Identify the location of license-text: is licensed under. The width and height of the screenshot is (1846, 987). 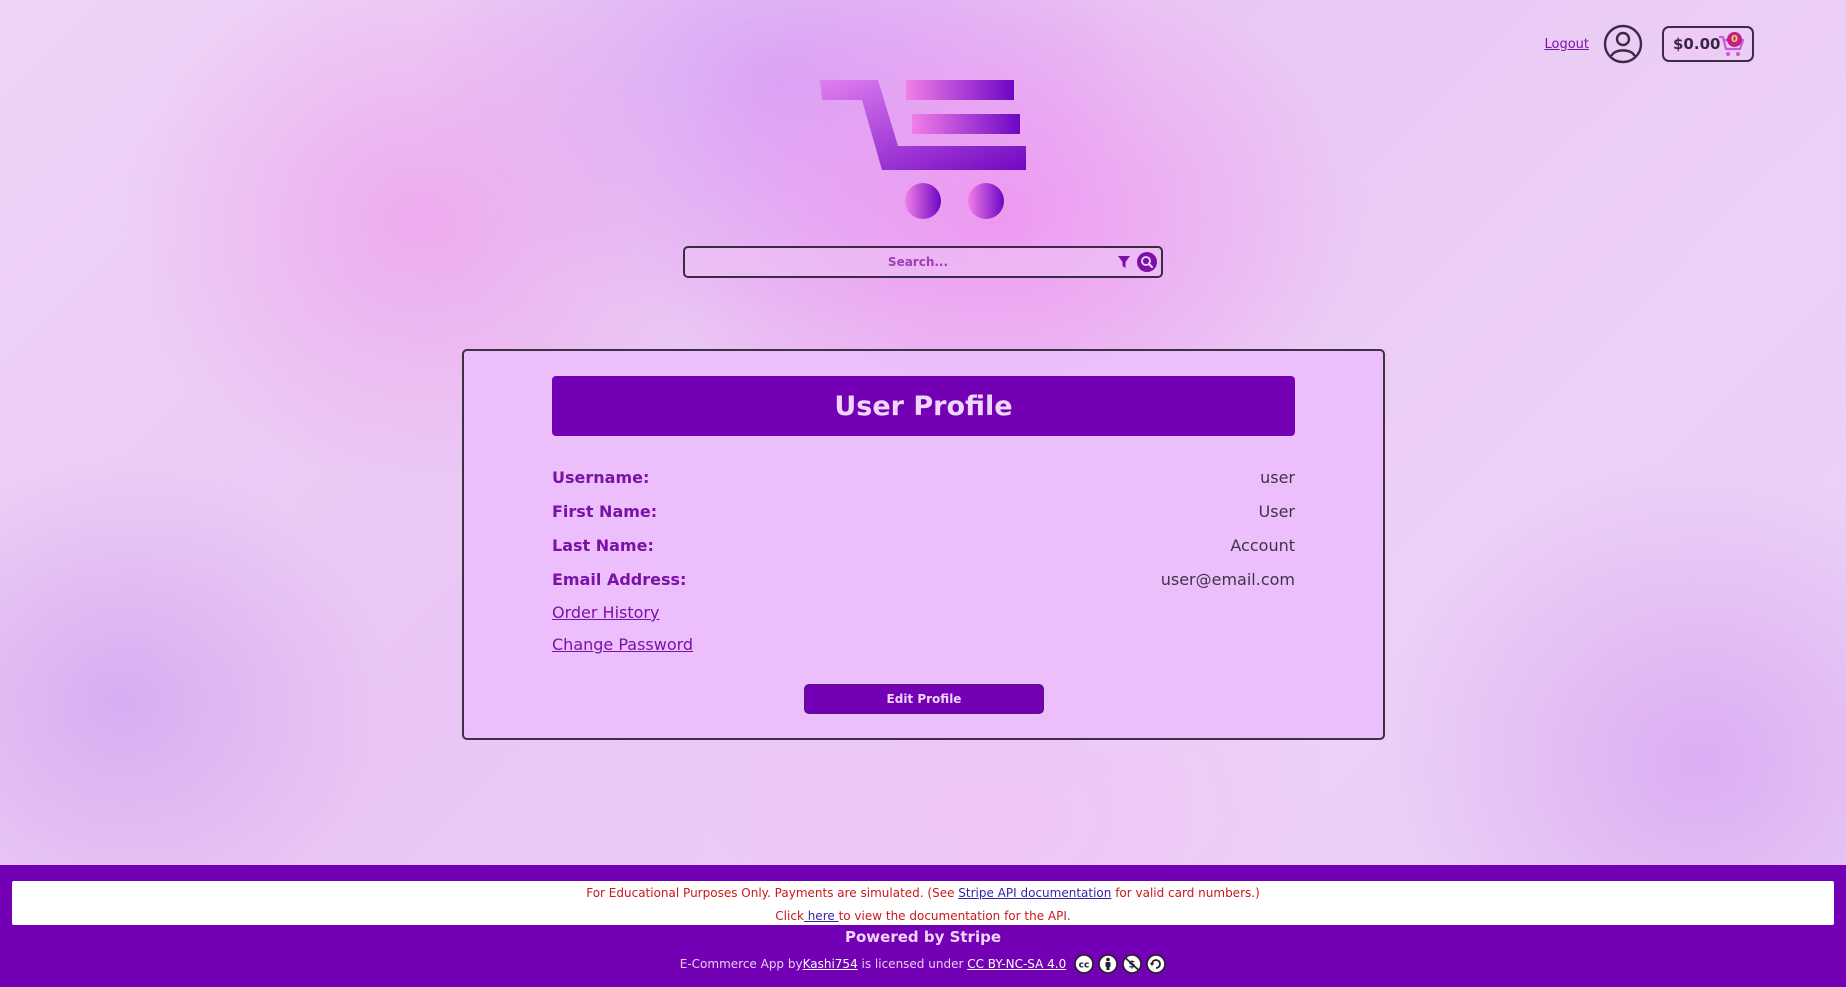
(912, 964).